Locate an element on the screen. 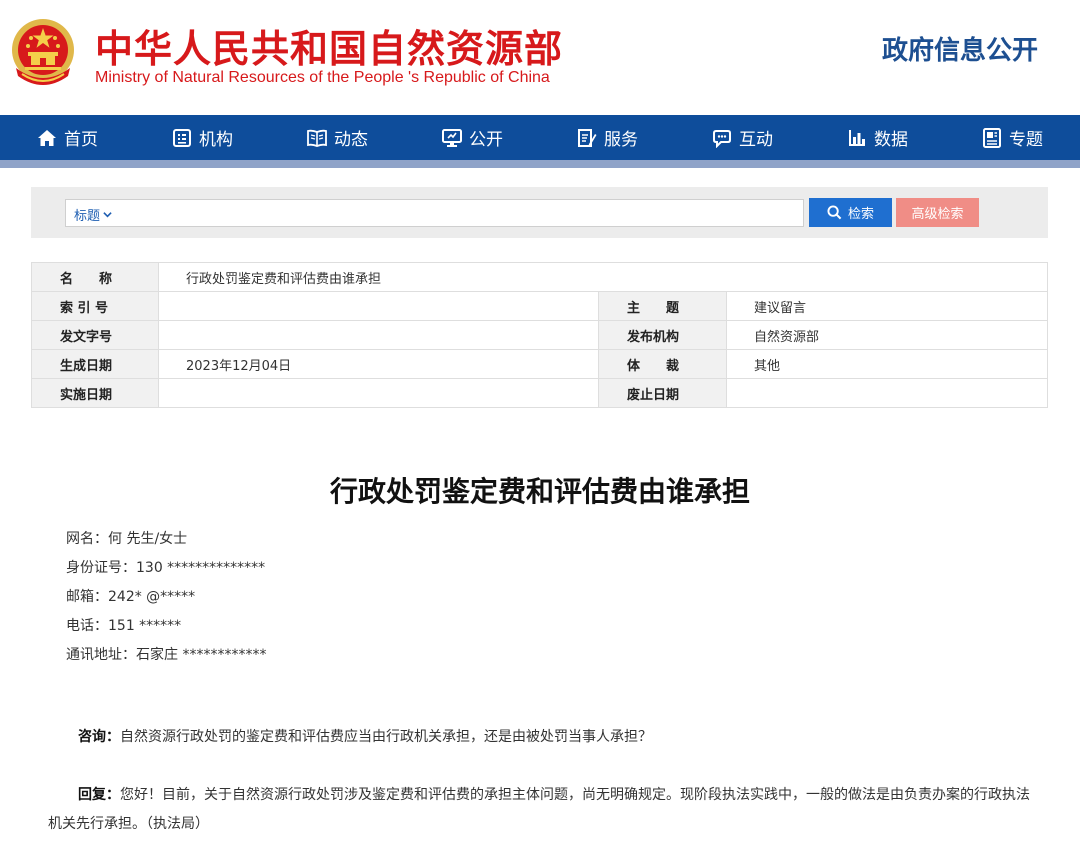  nav-item-label: 互动 is located at coordinates (756, 140).